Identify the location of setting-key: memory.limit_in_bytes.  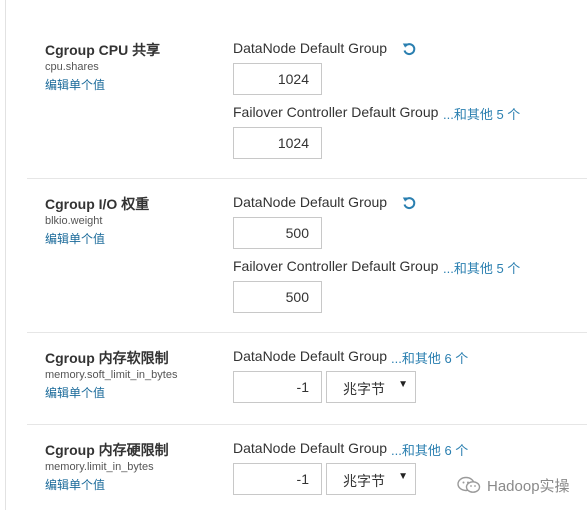
(99, 467).